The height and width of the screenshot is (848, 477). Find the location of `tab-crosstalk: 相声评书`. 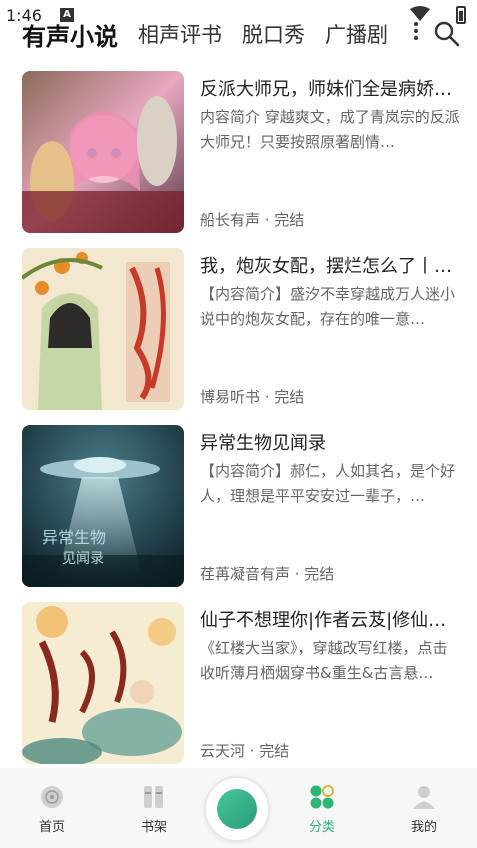

tab-crosstalk: 相声评书 is located at coordinates (180, 34).